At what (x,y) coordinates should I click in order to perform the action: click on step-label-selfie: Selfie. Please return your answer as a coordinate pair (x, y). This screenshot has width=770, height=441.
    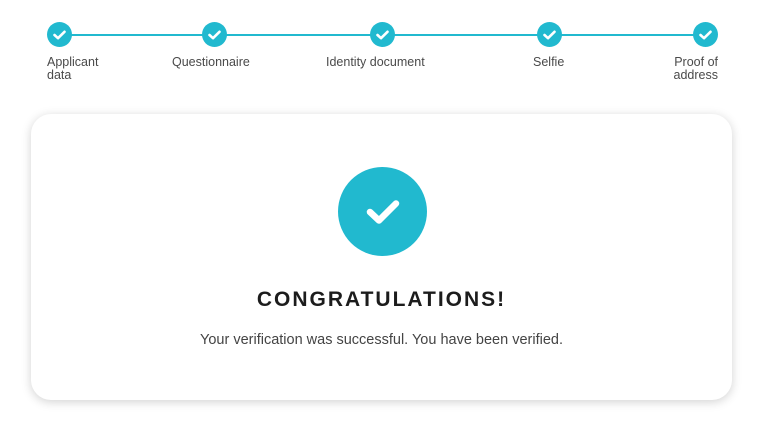
    Looking at the image, I should click on (549, 62).